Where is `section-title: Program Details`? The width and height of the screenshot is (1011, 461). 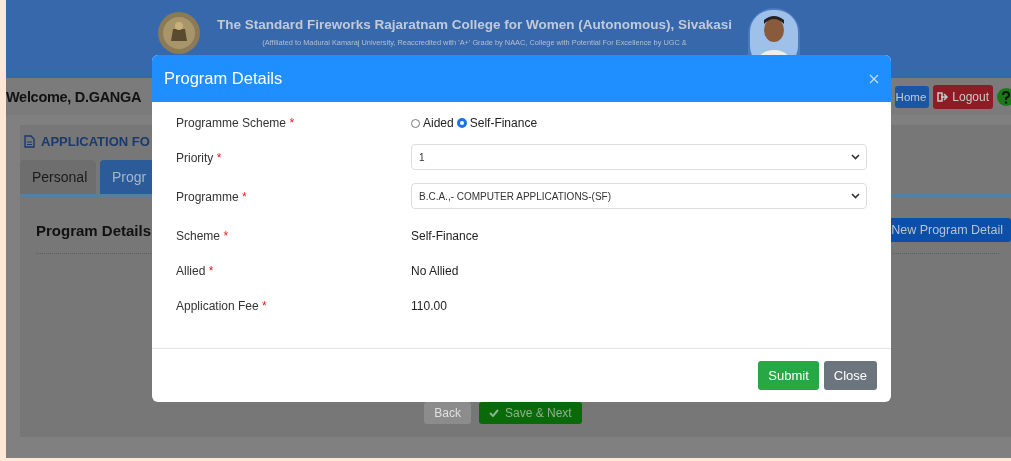
section-title: Program Details is located at coordinates (94, 230).